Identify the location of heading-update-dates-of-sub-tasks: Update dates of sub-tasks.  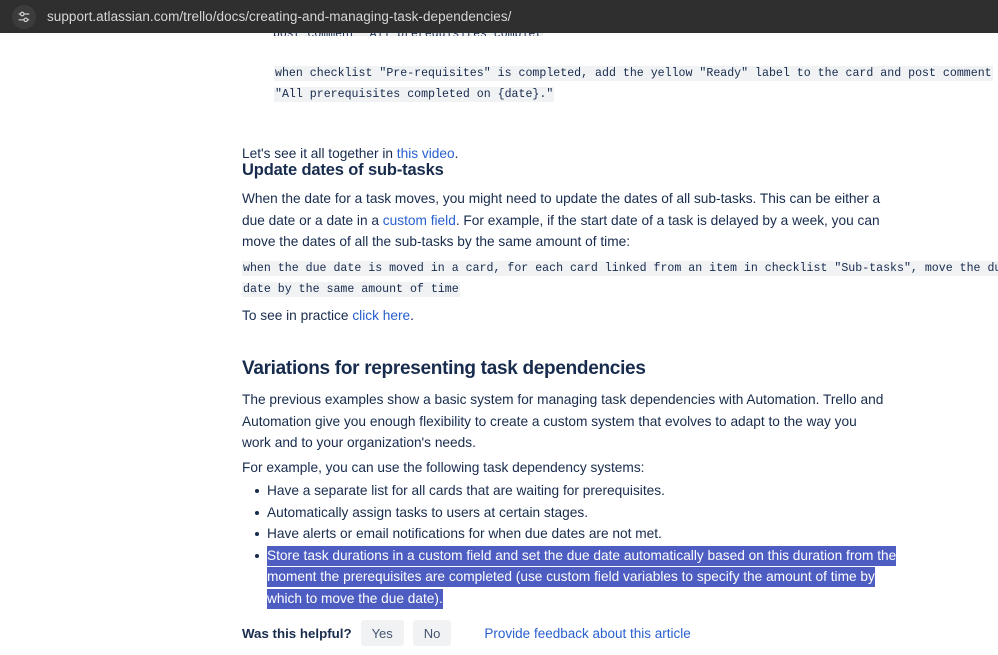
(343, 170).